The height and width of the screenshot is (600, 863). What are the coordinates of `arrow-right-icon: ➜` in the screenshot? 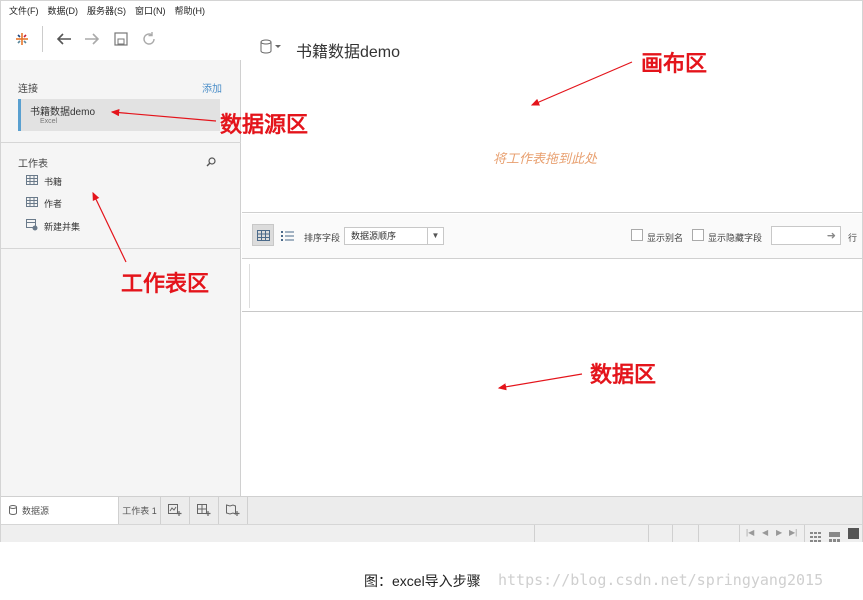 It's located at (831, 235).